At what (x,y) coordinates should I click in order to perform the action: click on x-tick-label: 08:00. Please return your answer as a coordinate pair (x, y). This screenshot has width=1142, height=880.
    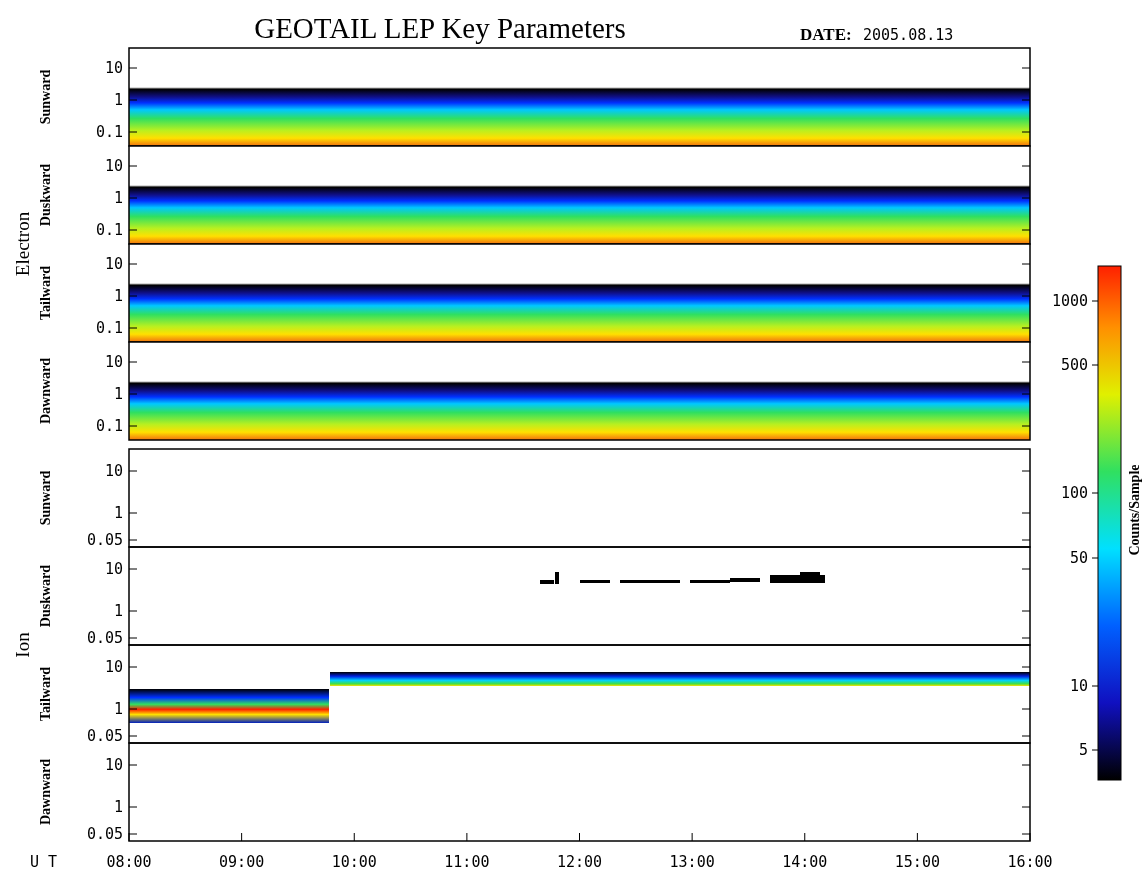
    Looking at the image, I should click on (129, 862).